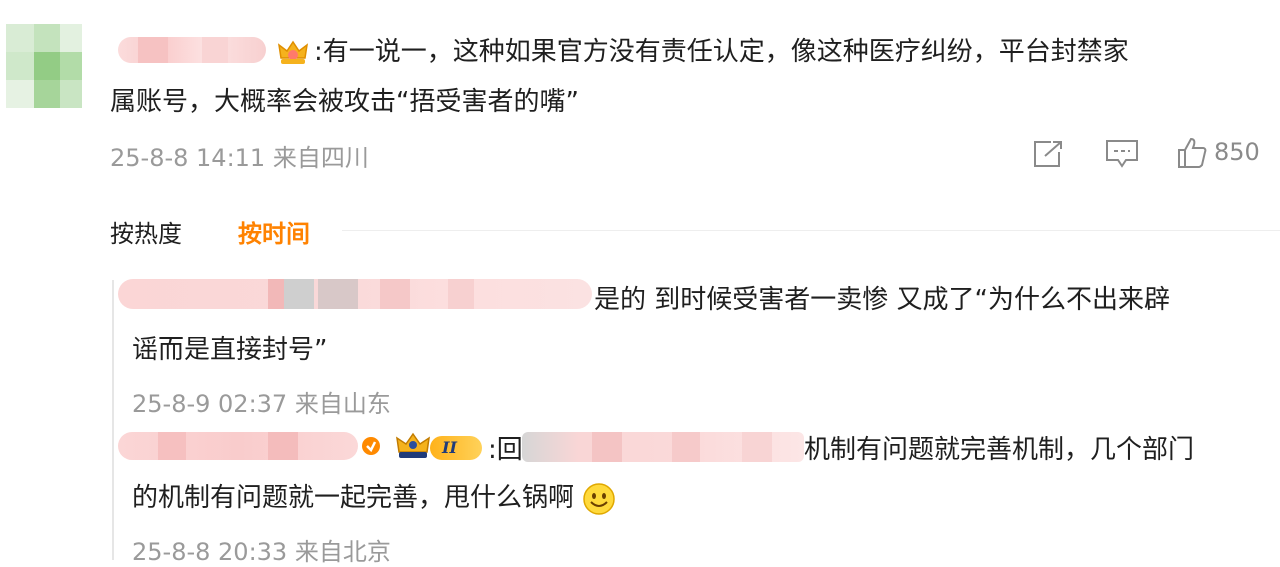  What do you see at coordinates (721, 52) in the screenshot?
I see `comment-text-line1: :有一说一，这种如果官方没有责任认定，像这种医疗纠纷，平台封禁家` at bounding box center [721, 52].